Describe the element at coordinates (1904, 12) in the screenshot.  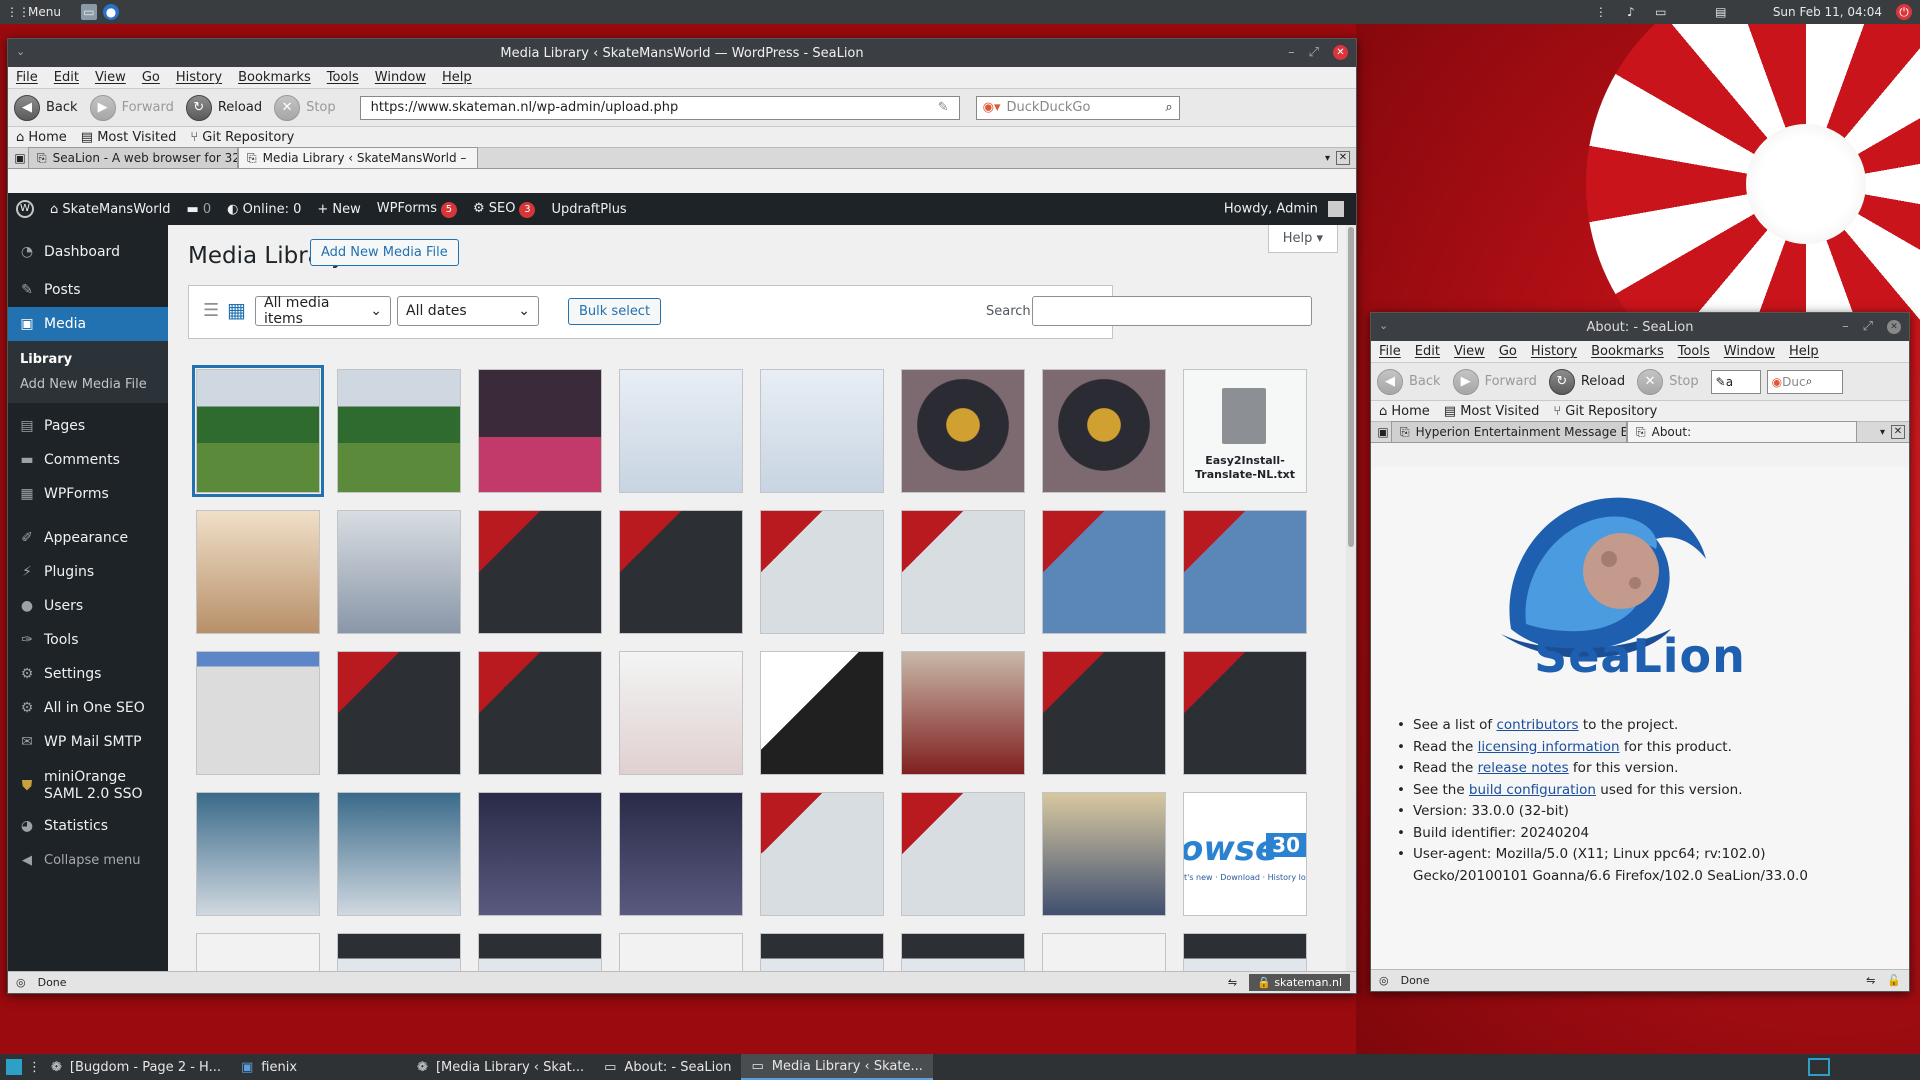
I see `power-icon: ⏻` at that location.